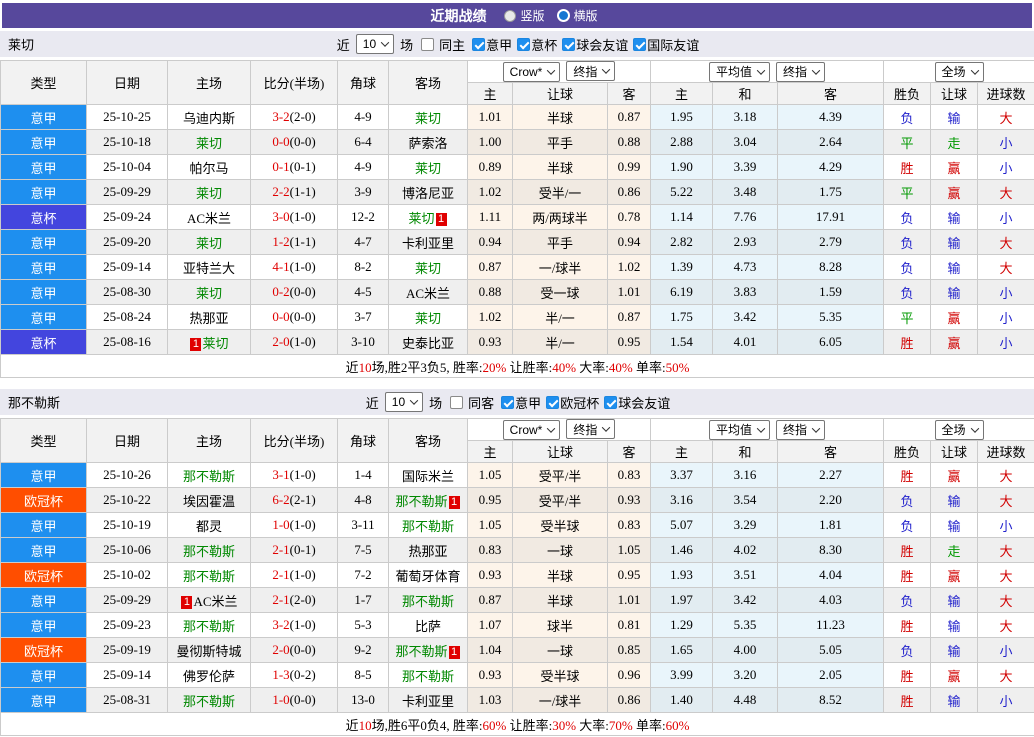 This screenshot has height=737, width=1034. What do you see at coordinates (127, 650) in the screenshot?
I see `match-date: 25-09-19` at bounding box center [127, 650].